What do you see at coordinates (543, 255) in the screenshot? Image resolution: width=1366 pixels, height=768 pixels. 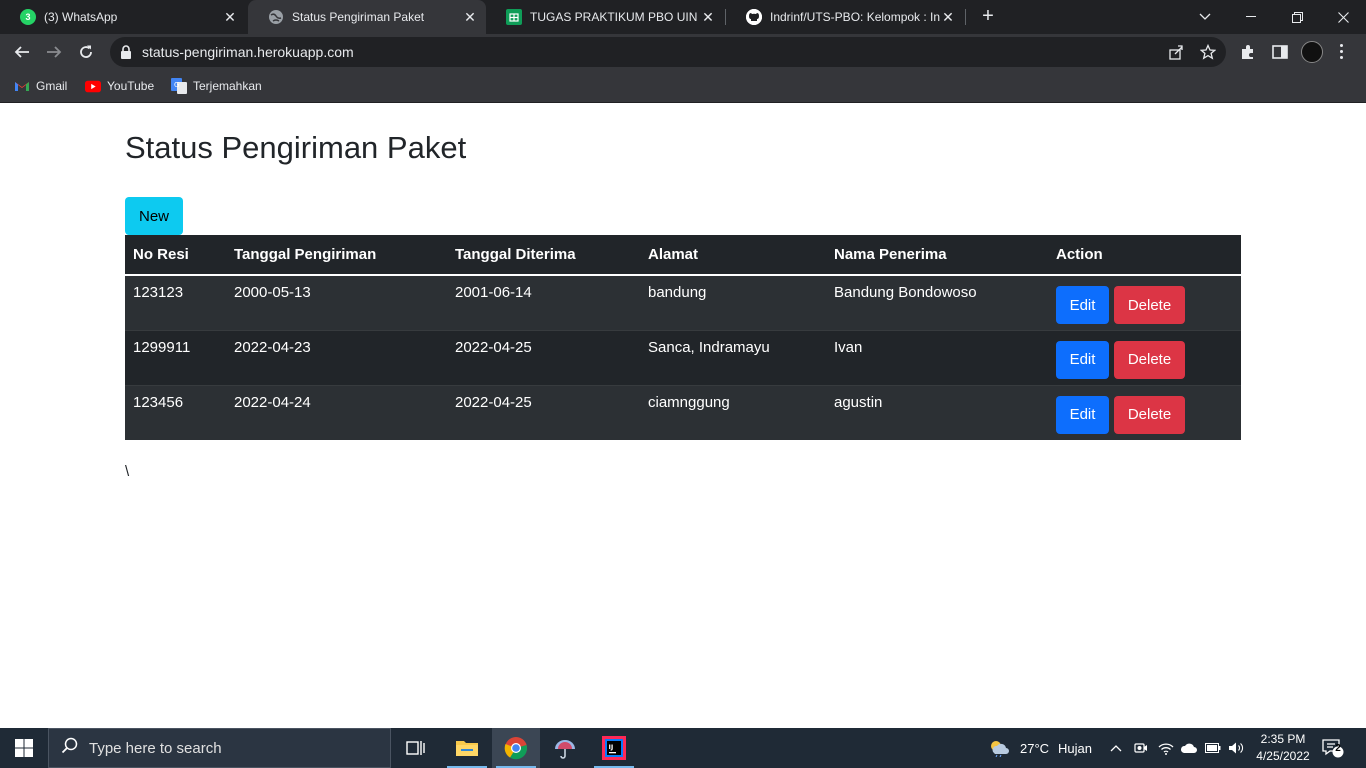 I see `header-tanggal-diterima: Tanggal Diterima` at bounding box center [543, 255].